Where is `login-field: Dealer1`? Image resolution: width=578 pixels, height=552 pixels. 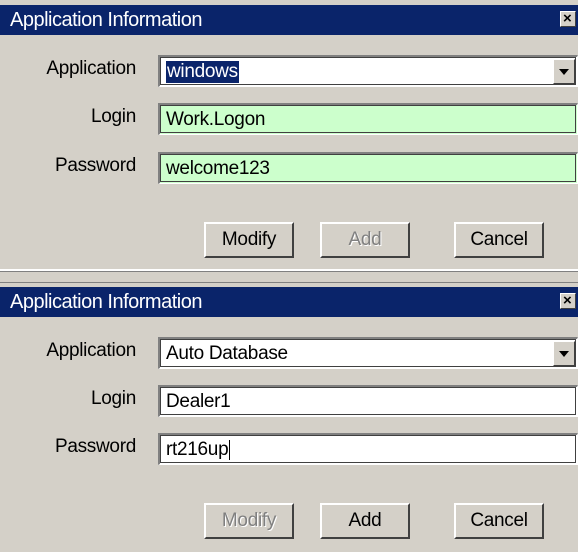 login-field: Dealer1 is located at coordinates (368, 401).